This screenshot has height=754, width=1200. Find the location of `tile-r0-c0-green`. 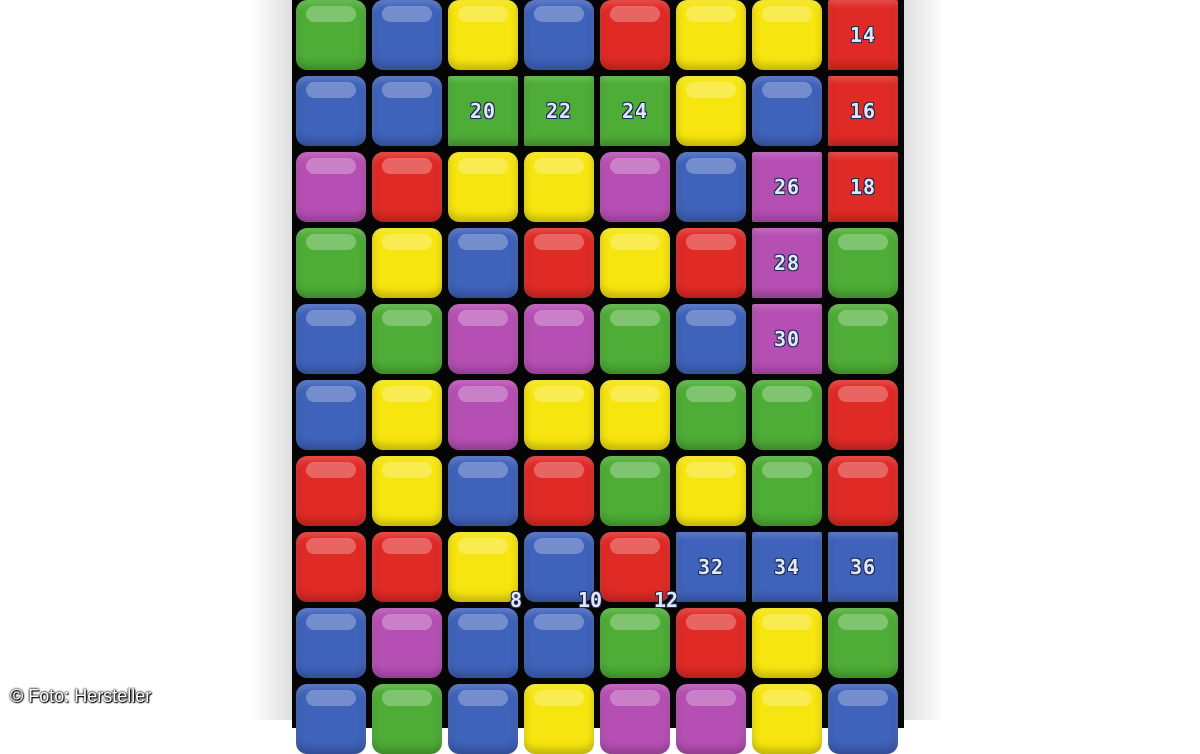

tile-r0-c0-green is located at coordinates (331, 35).